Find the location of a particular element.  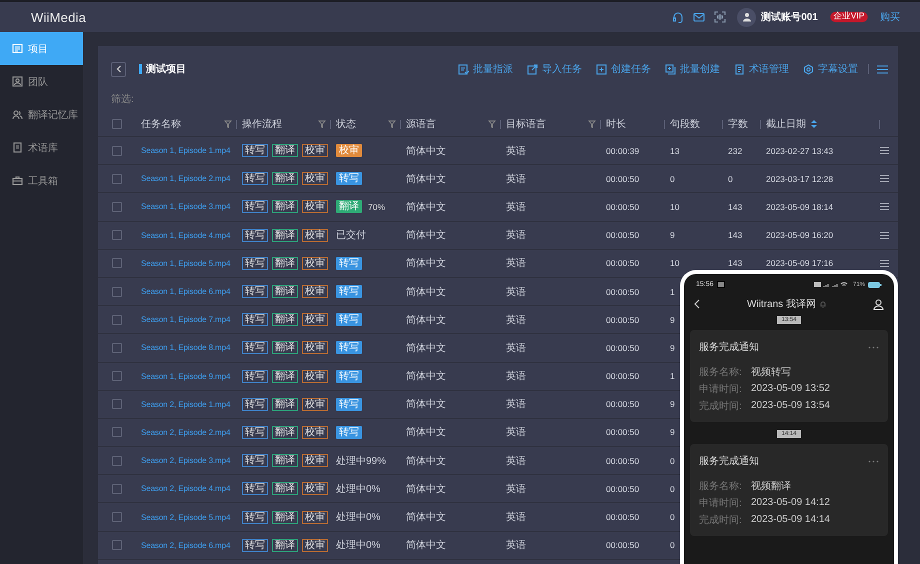

file-link: Season 1, Episode 7.mp4 is located at coordinates (185, 319).